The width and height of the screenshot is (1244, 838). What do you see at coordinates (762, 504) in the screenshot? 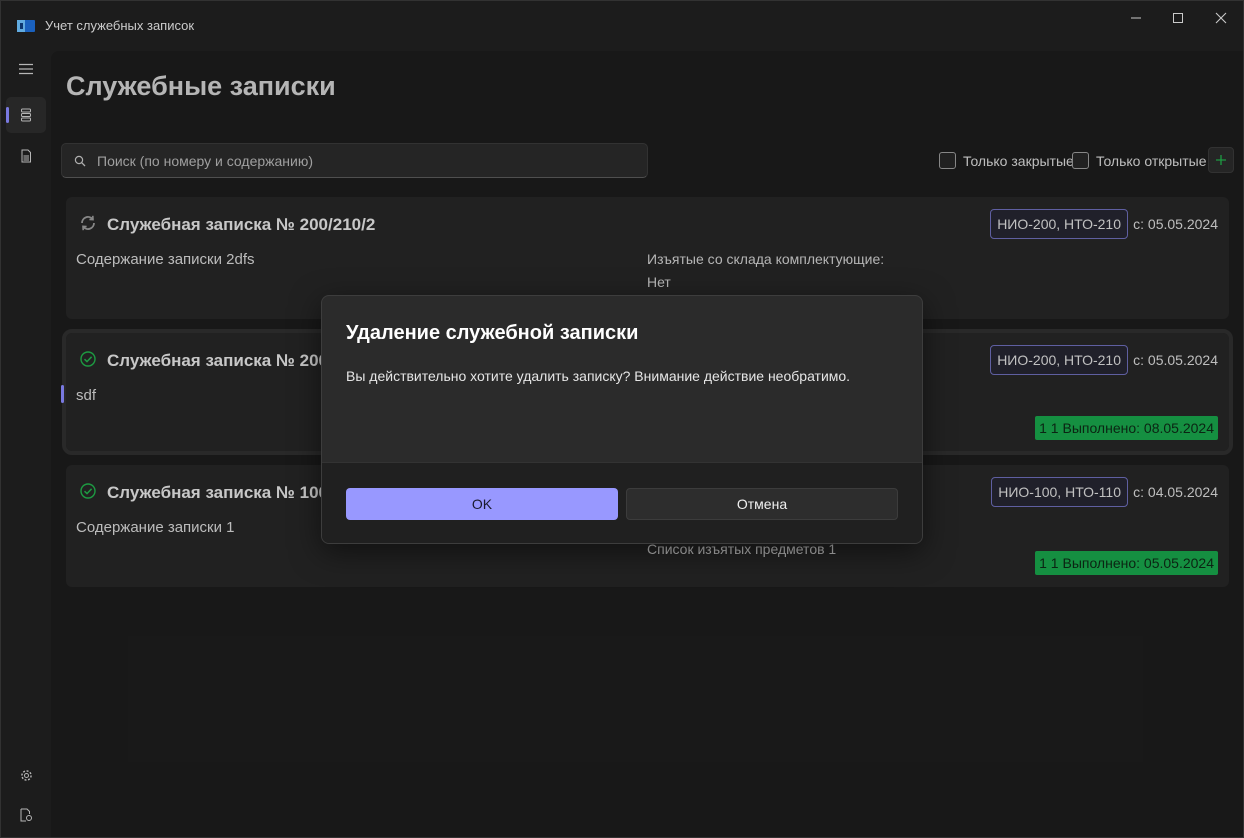
I see `cancel-button: Отмена` at bounding box center [762, 504].